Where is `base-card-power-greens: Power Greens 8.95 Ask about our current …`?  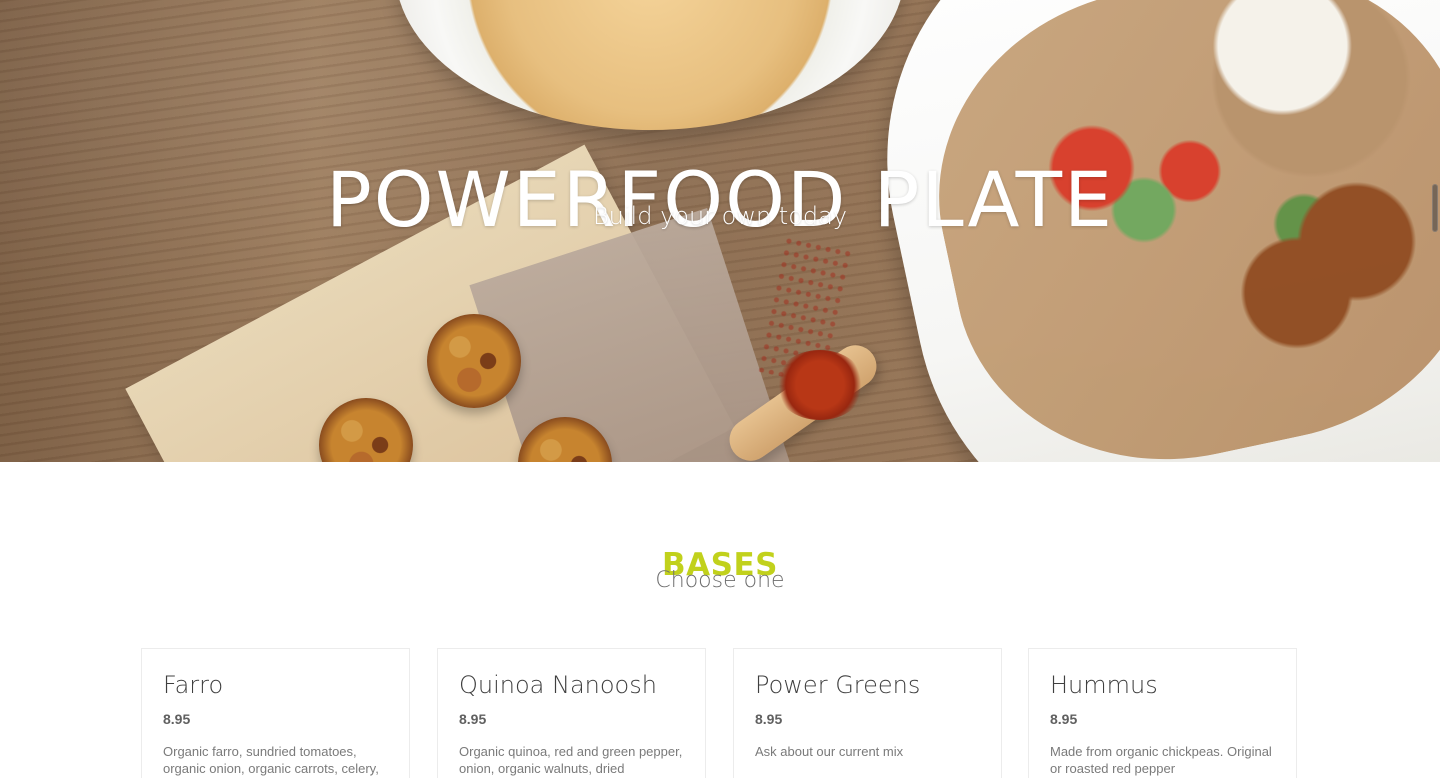 base-card-power-greens: Power Greens 8.95 Ask about our current … is located at coordinates (867, 713).